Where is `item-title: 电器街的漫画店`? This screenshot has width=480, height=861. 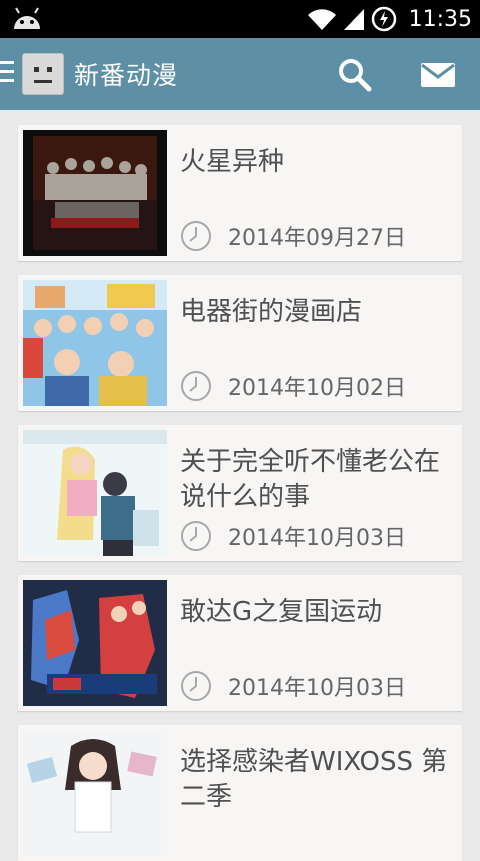
item-title: 电器街的漫画店 is located at coordinates (271, 312).